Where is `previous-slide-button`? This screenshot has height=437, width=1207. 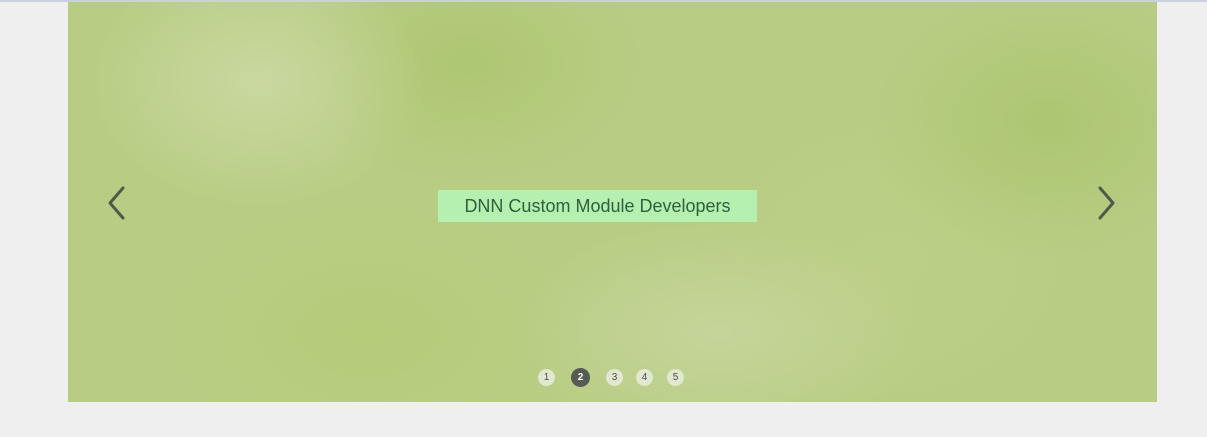
previous-slide-button is located at coordinates (118, 203).